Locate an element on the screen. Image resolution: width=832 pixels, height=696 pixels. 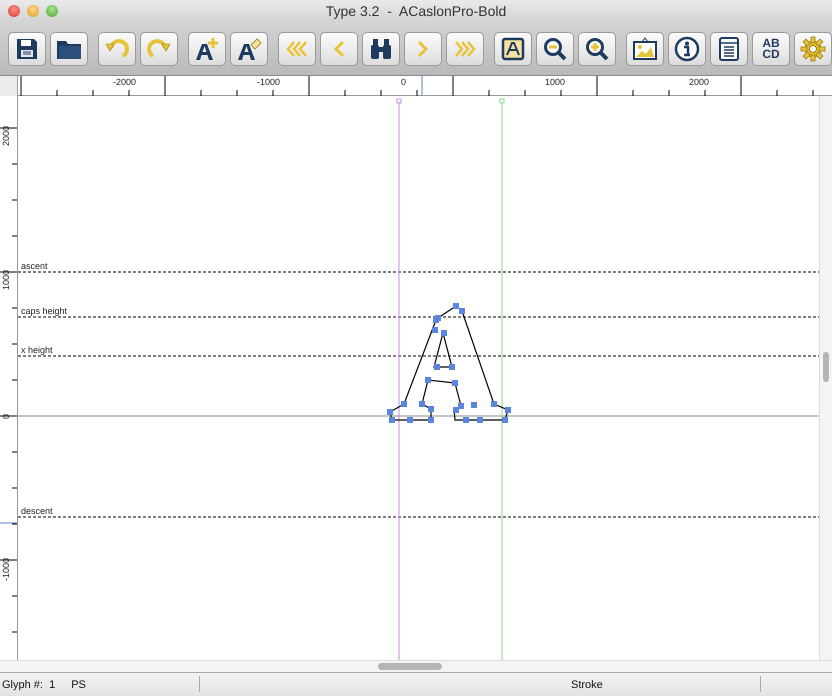
settings-button is located at coordinates (813, 49).